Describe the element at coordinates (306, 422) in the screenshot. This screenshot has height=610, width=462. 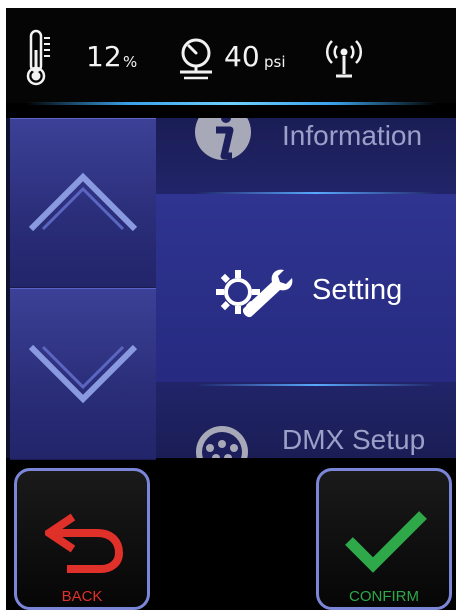
I see `menu-item-dmx-setup: DMX Setup` at that location.